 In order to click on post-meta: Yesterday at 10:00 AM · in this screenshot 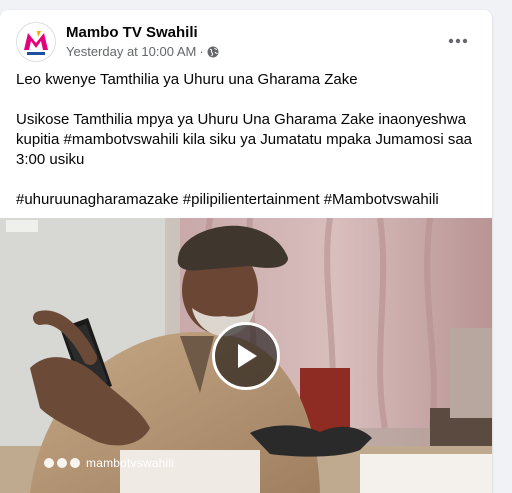, I will do `click(142, 51)`.